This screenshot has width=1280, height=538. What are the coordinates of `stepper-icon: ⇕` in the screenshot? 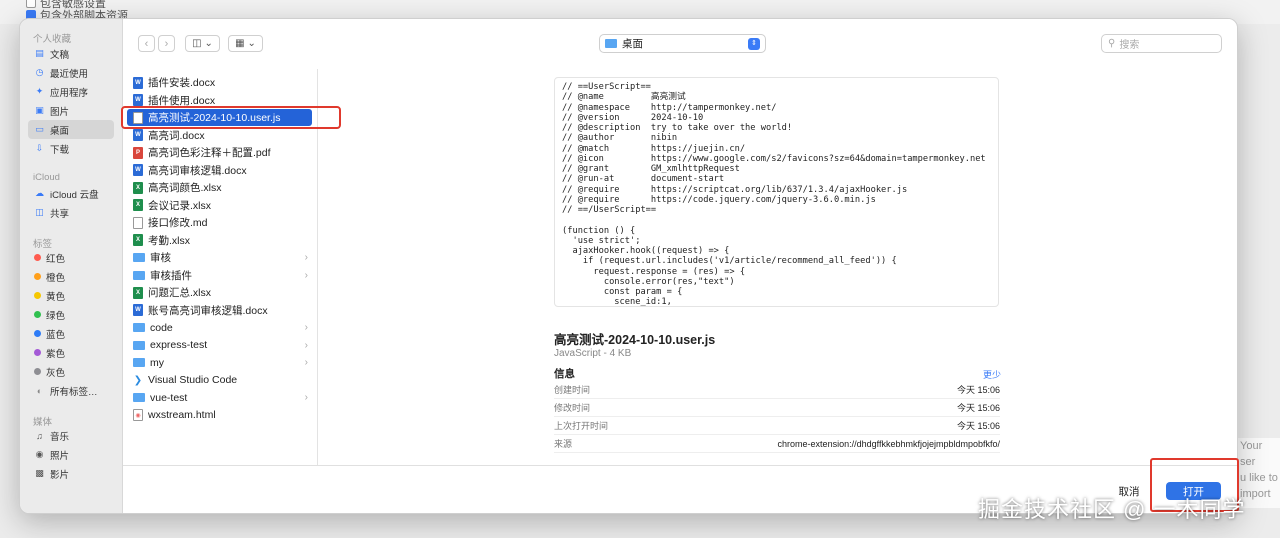 It's located at (754, 43).